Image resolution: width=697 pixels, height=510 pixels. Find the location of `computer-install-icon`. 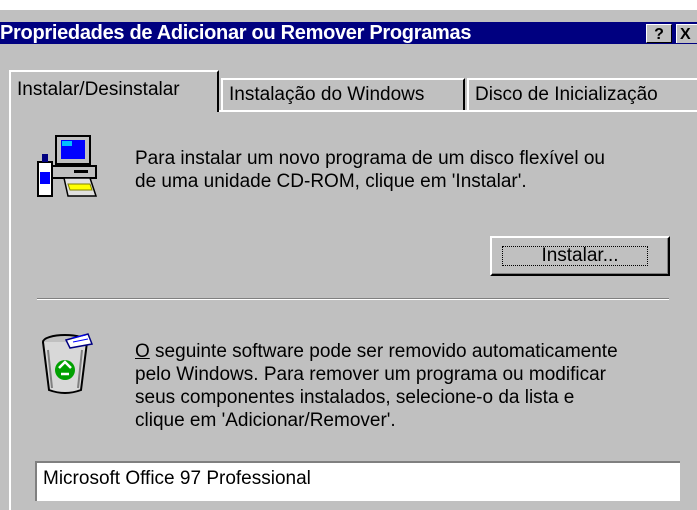

computer-install-icon is located at coordinates (67, 166).